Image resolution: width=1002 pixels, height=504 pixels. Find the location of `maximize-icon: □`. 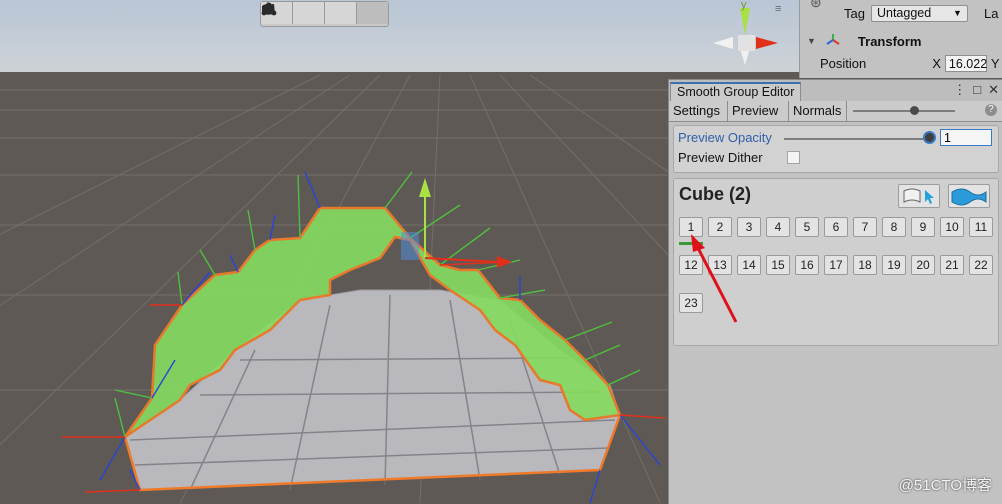

maximize-icon: □ is located at coordinates (977, 90).